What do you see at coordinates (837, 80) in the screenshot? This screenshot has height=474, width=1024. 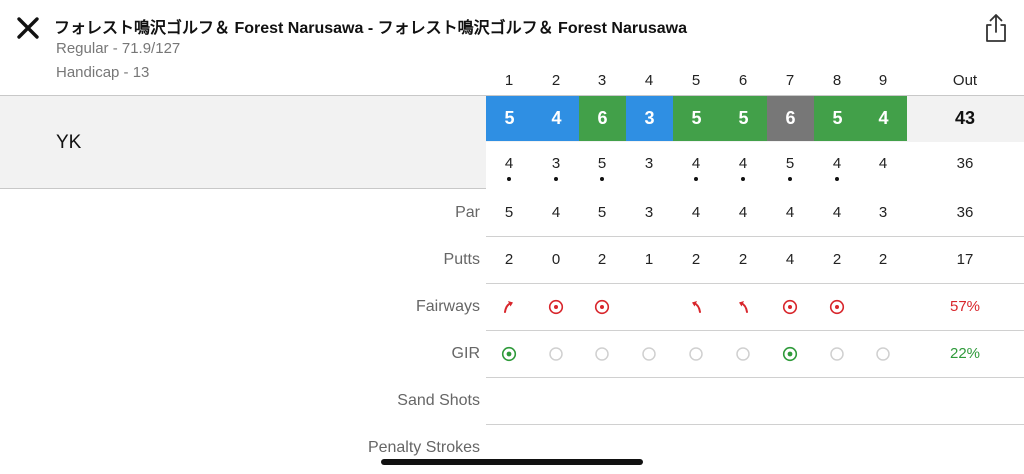 I see `hole-number: 8` at bounding box center [837, 80].